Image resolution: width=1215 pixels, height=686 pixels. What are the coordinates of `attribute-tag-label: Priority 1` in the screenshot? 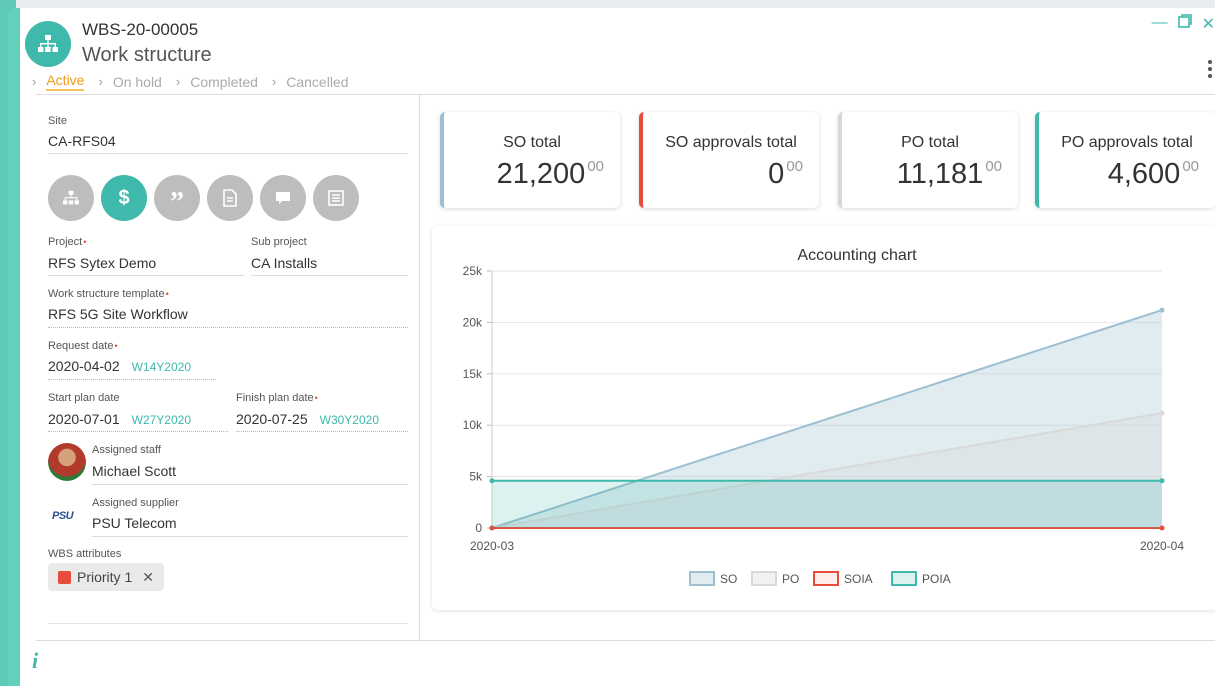 It's located at (105, 577).